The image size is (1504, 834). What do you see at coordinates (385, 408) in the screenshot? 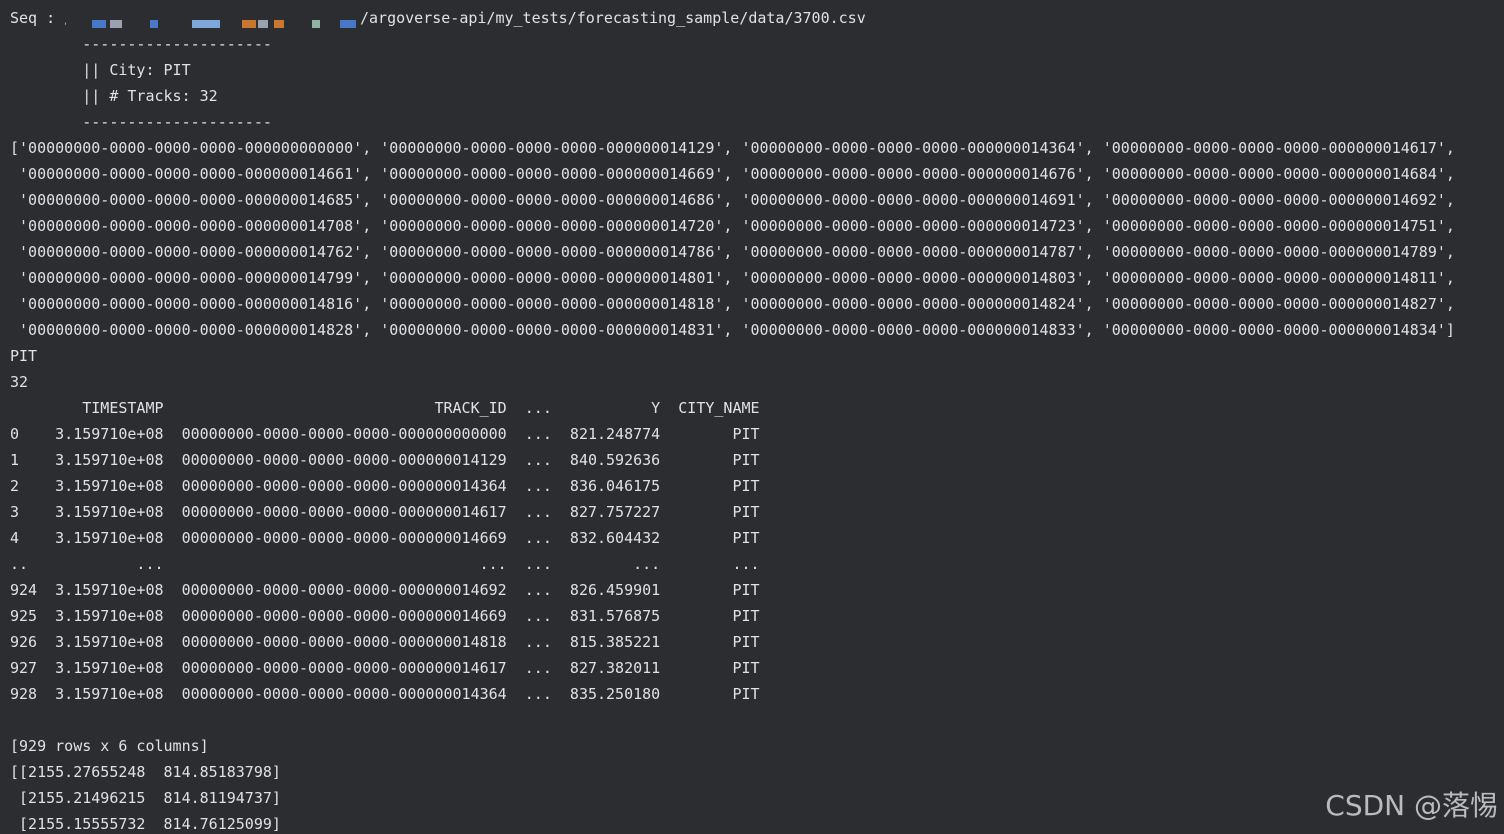
I see `dataframe-header: TIMESTAMP TRACK_ID ... Y CITY_NAME` at bounding box center [385, 408].